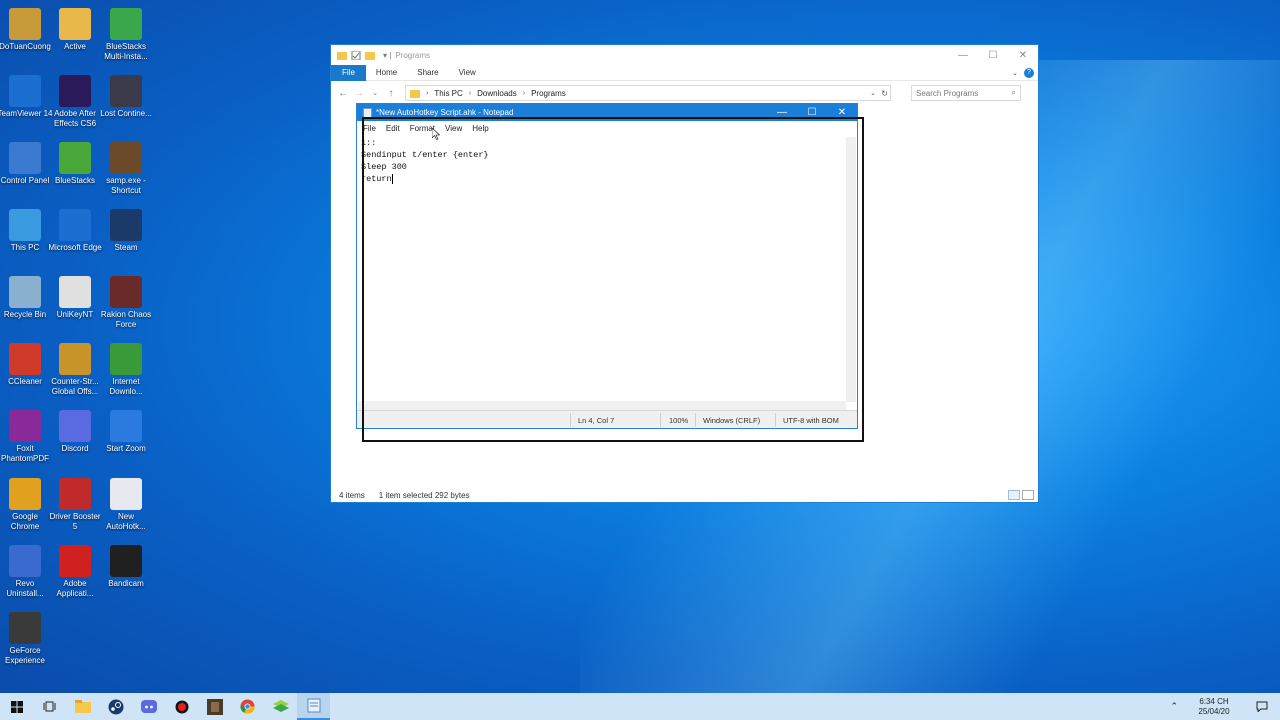 This screenshot has height=720, width=1280. What do you see at coordinates (75, 102) in the screenshot?
I see `desktop-icon: Adobe After Effects CS6` at bounding box center [75, 102].